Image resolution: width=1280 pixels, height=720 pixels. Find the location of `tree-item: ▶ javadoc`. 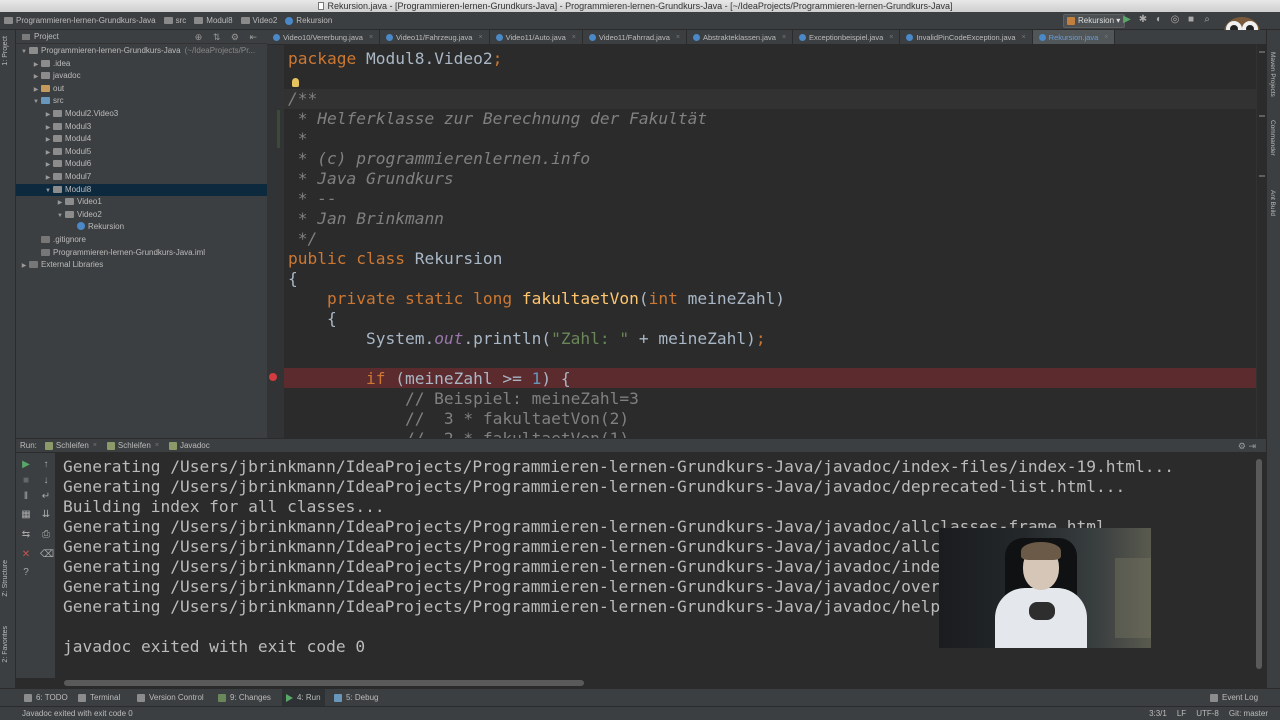

tree-item: ▶ javadoc is located at coordinates (141, 76).